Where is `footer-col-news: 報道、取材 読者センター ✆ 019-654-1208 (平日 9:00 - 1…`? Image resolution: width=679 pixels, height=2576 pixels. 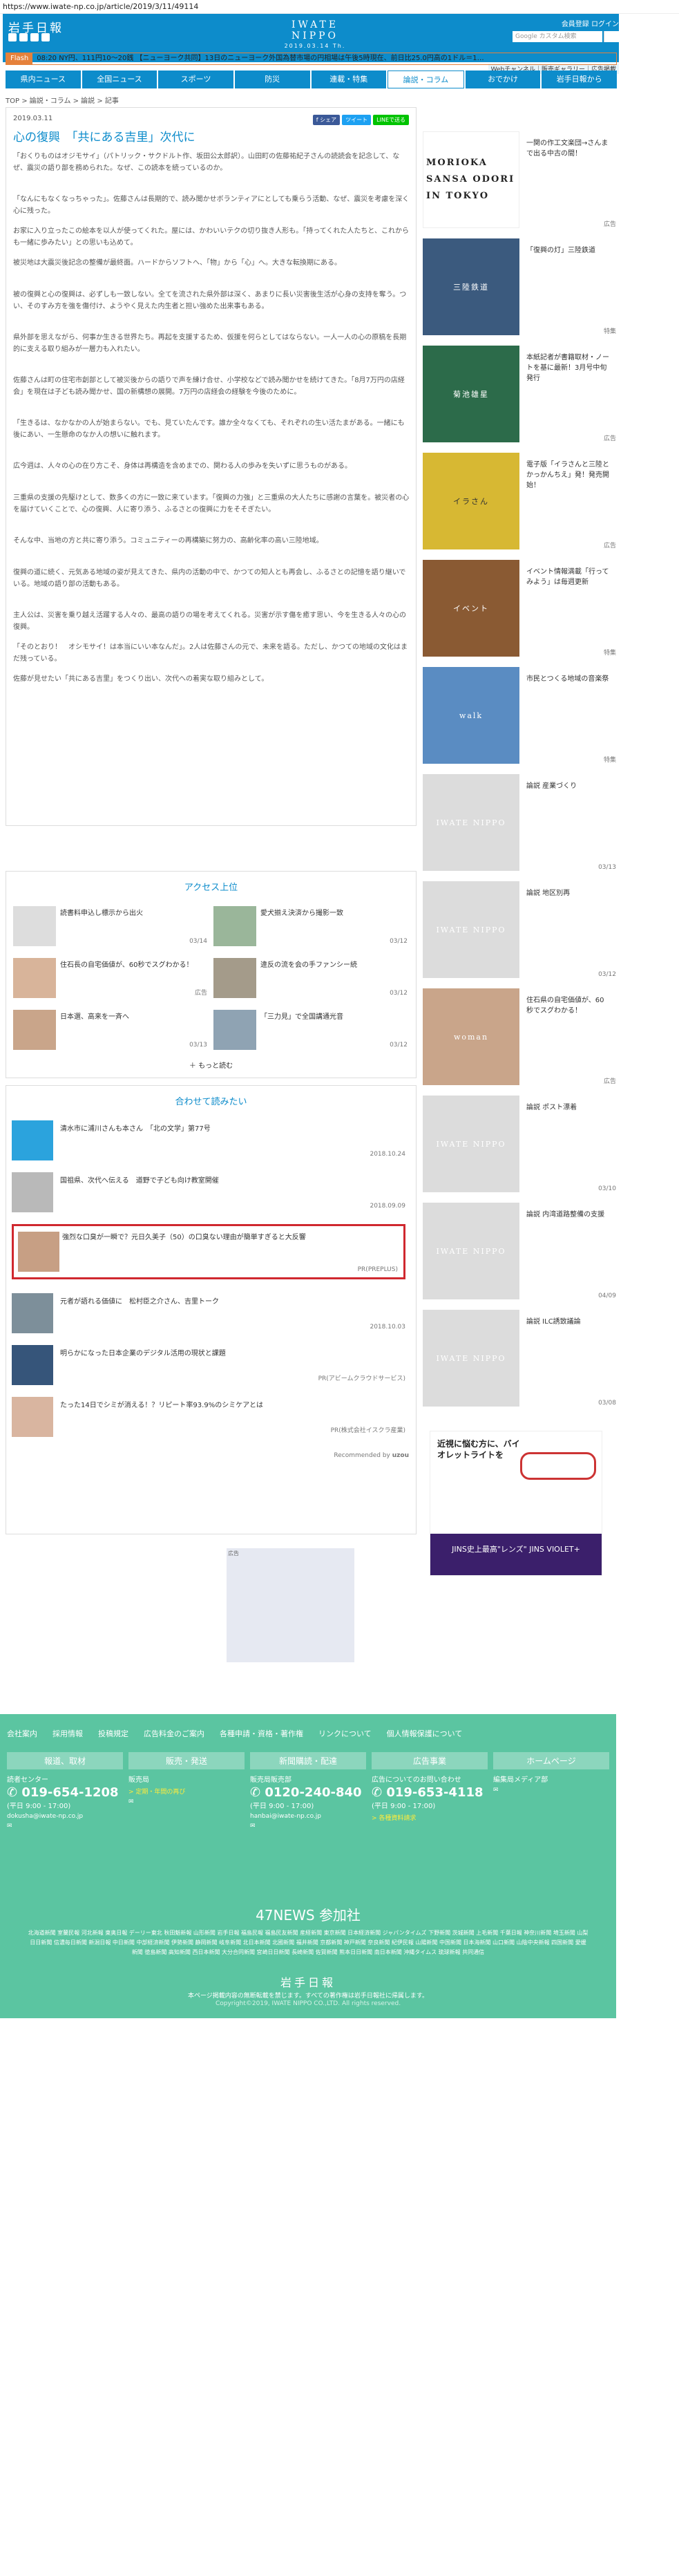 footer-col-news: 報道、取材 読者センター ✆ 019-654-1208 (平日 9:00 - 1… is located at coordinates (65, 1791).